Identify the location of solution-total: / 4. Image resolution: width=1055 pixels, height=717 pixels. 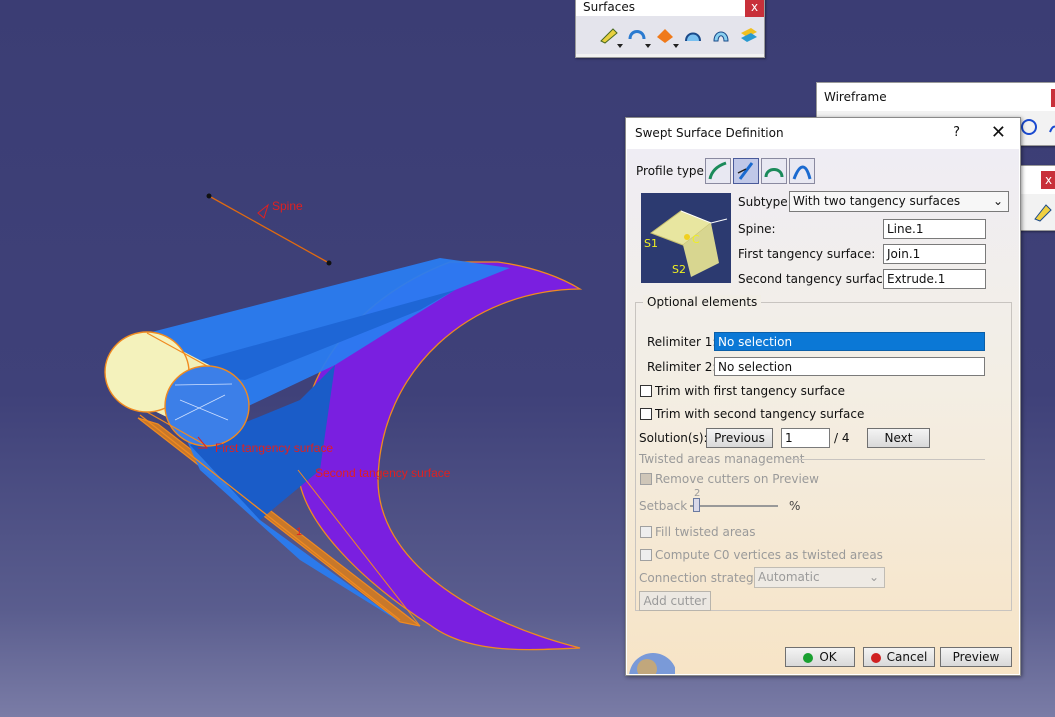
(842, 438).